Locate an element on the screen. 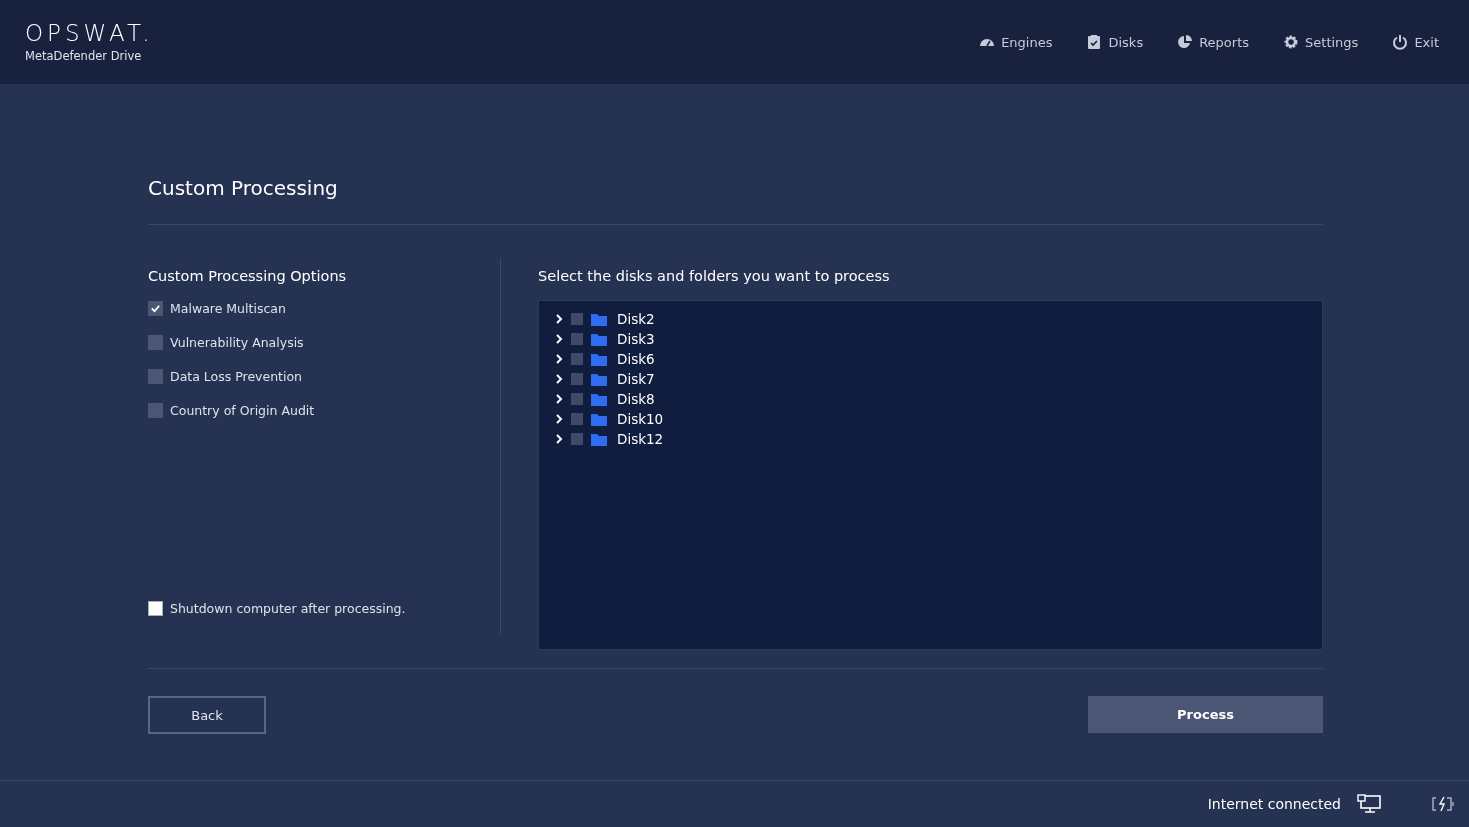  disk-label: Disk3 is located at coordinates (636, 339).